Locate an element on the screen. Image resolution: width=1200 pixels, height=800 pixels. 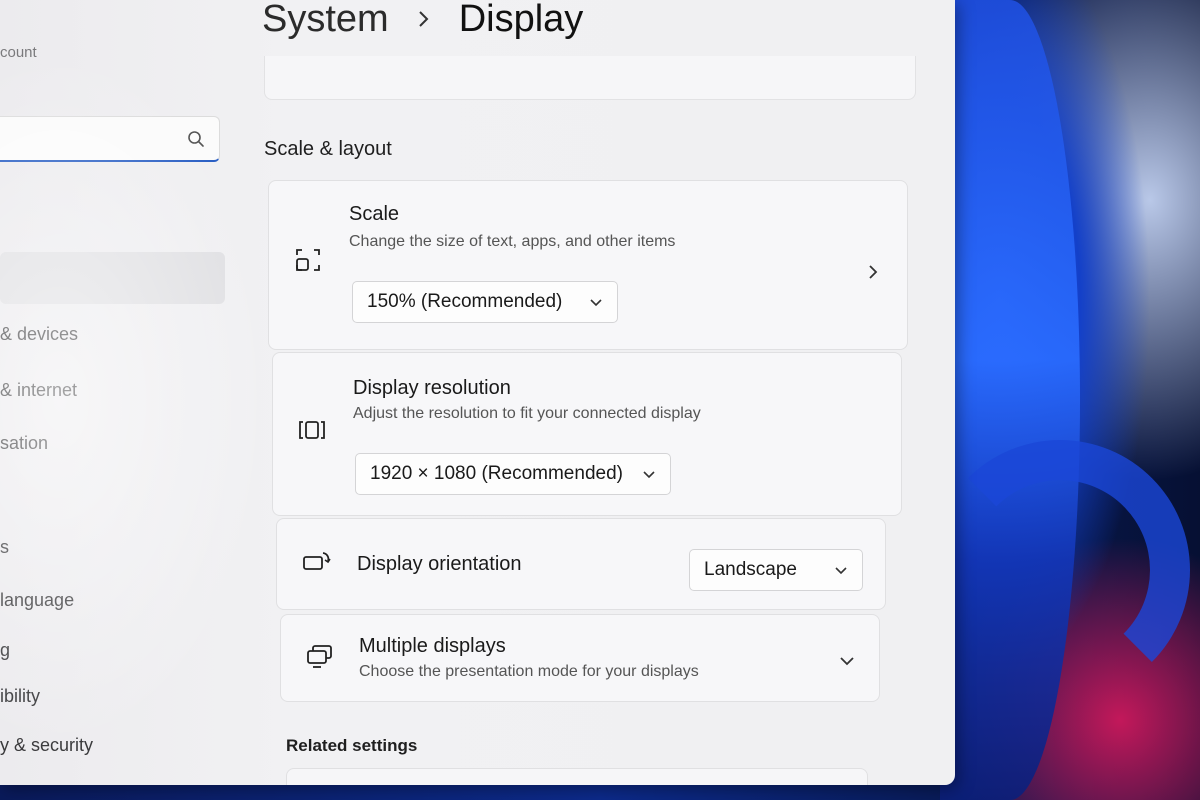
orientation-dropdown: Landscape is located at coordinates (776, 570).